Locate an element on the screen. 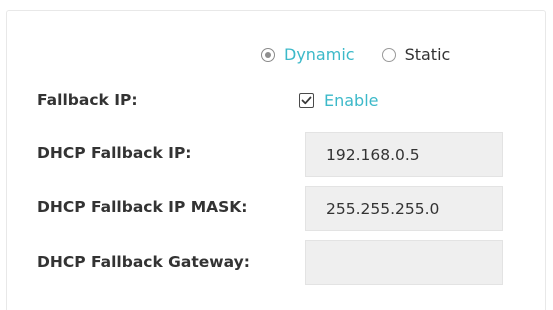 Image resolution: width=553 pixels, height=310 pixels. radio-dynamic: Dynamic is located at coordinates (308, 54).